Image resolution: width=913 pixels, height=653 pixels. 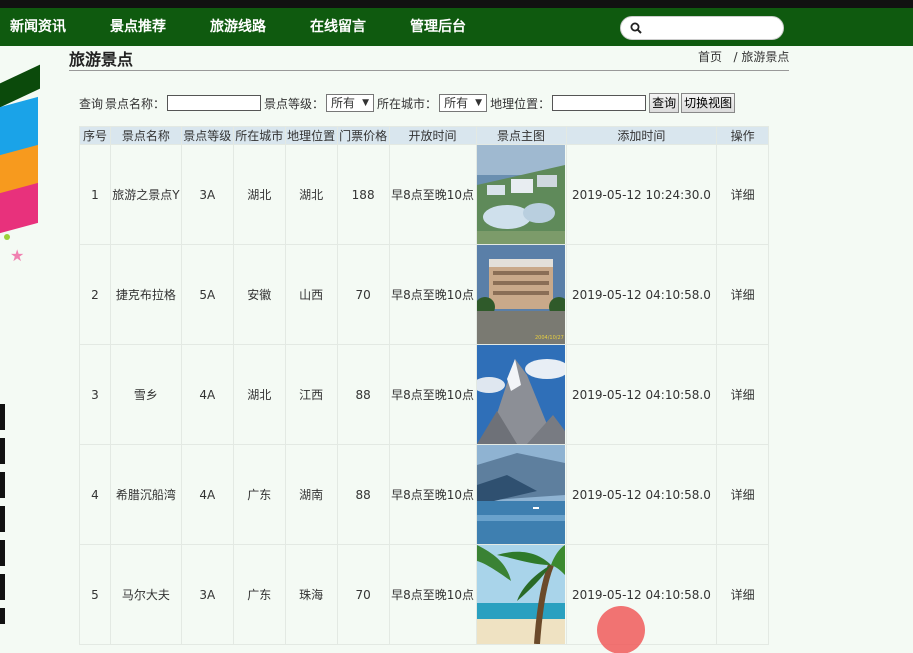 I want to click on location-filter-input, so click(x=599, y=103).